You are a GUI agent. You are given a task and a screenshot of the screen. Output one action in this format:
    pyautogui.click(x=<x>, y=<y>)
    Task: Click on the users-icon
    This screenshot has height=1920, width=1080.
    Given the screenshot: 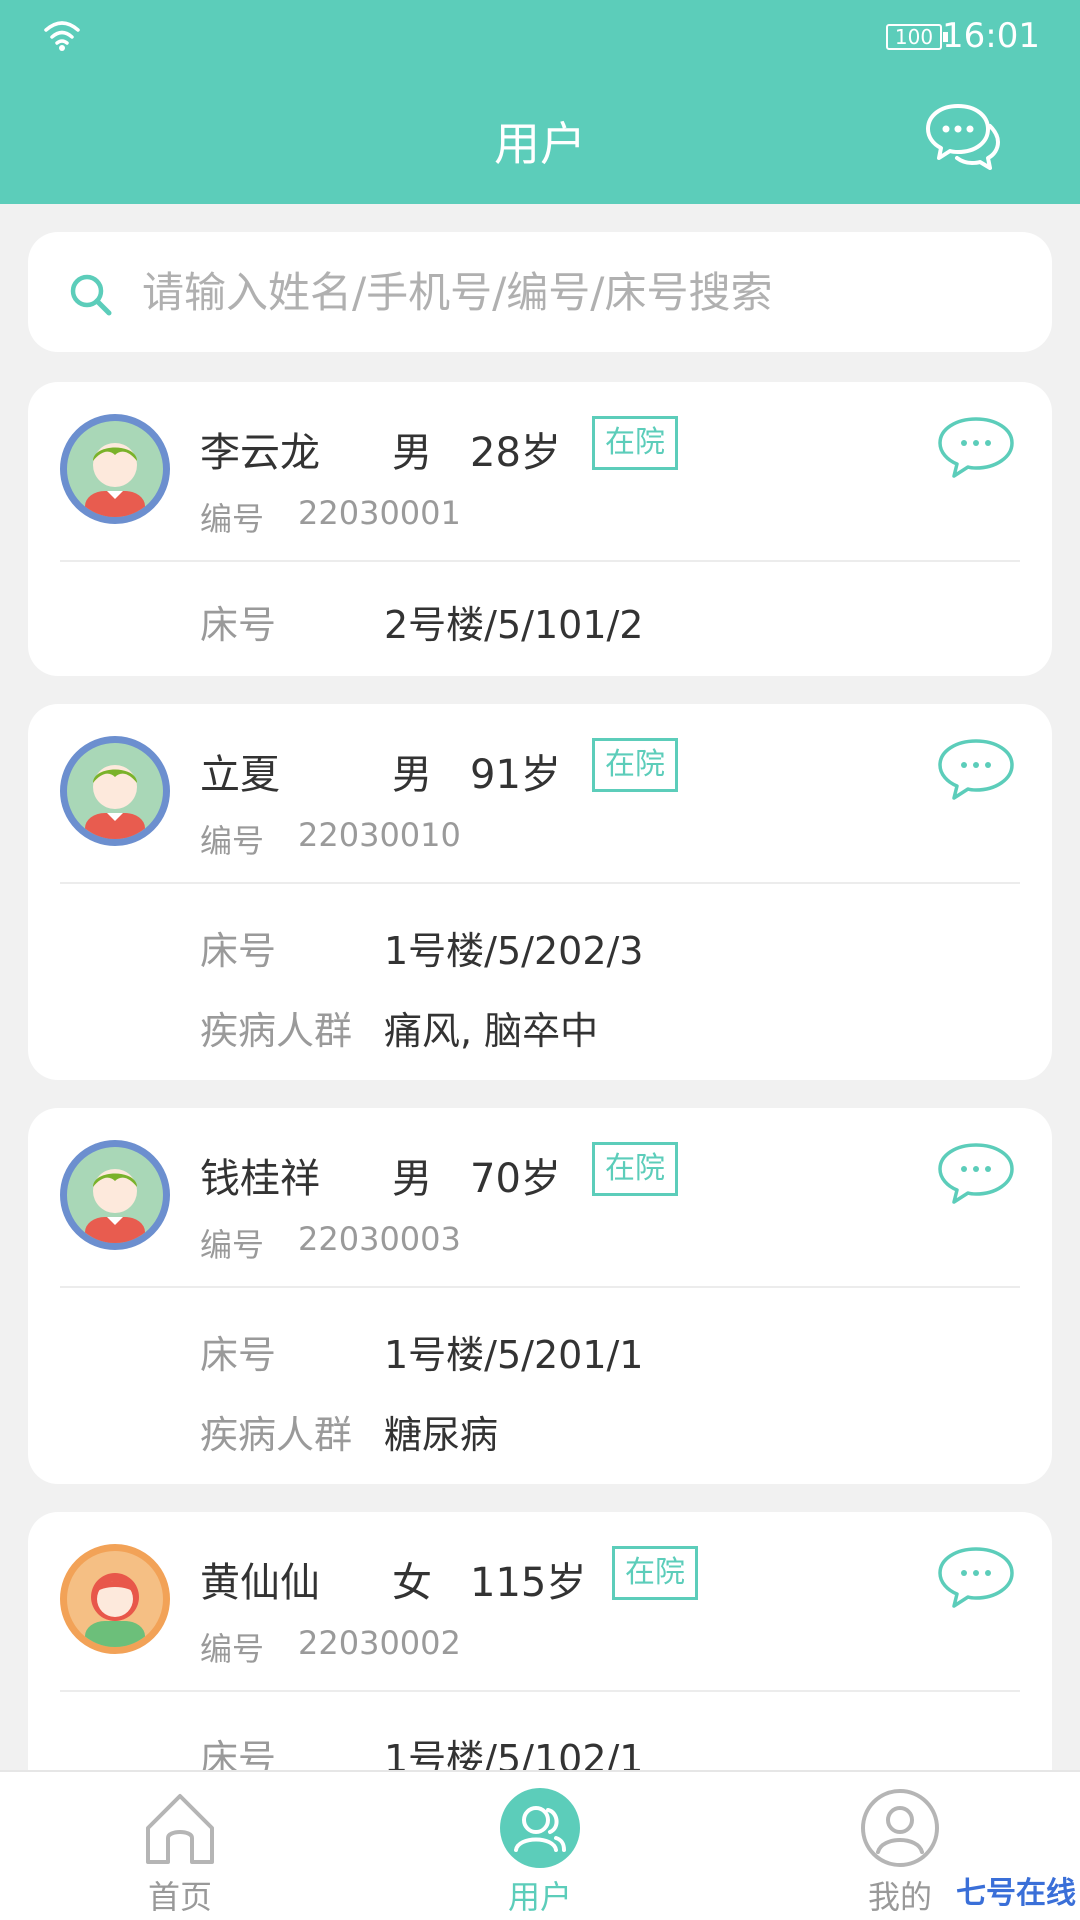 What is the action you would take?
    pyautogui.click(x=540, y=1828)
    